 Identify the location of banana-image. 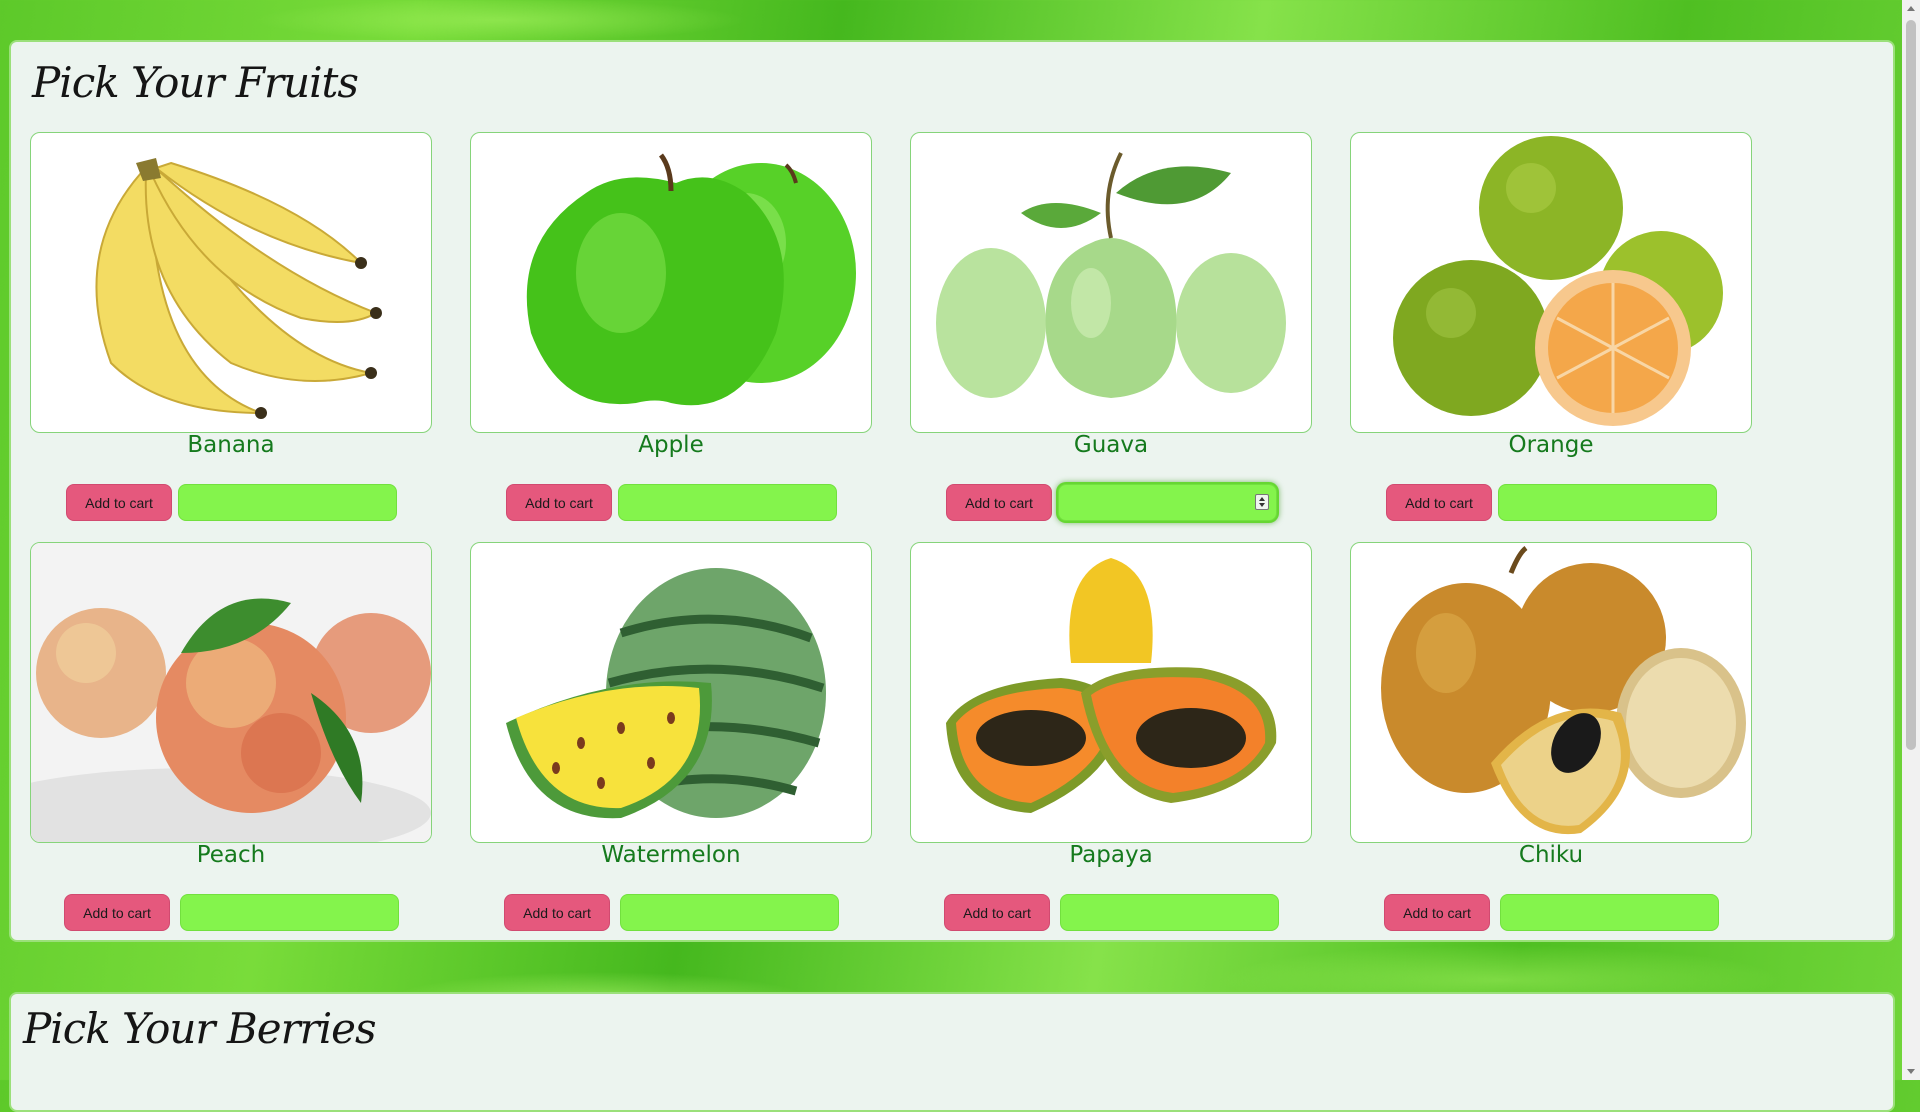
(231, 282).